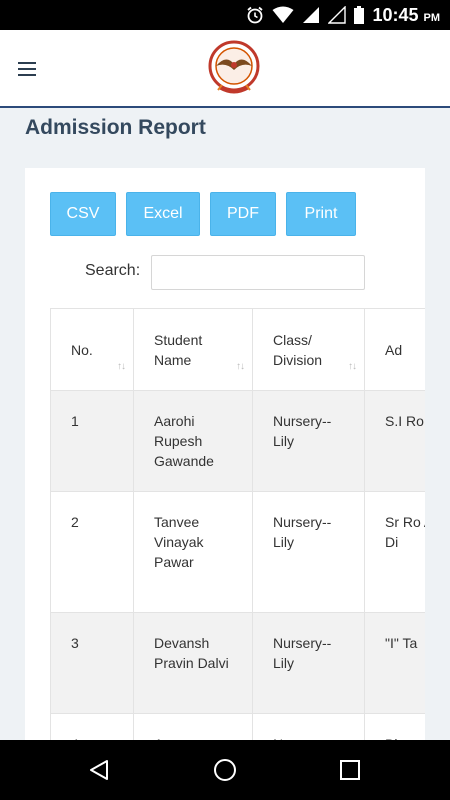 This screenshot has height=800, width=450. Describe the element at coordinates (394, 552) in the screenshot. I see `cell-address: Sr Ro Ap Di` at that location.